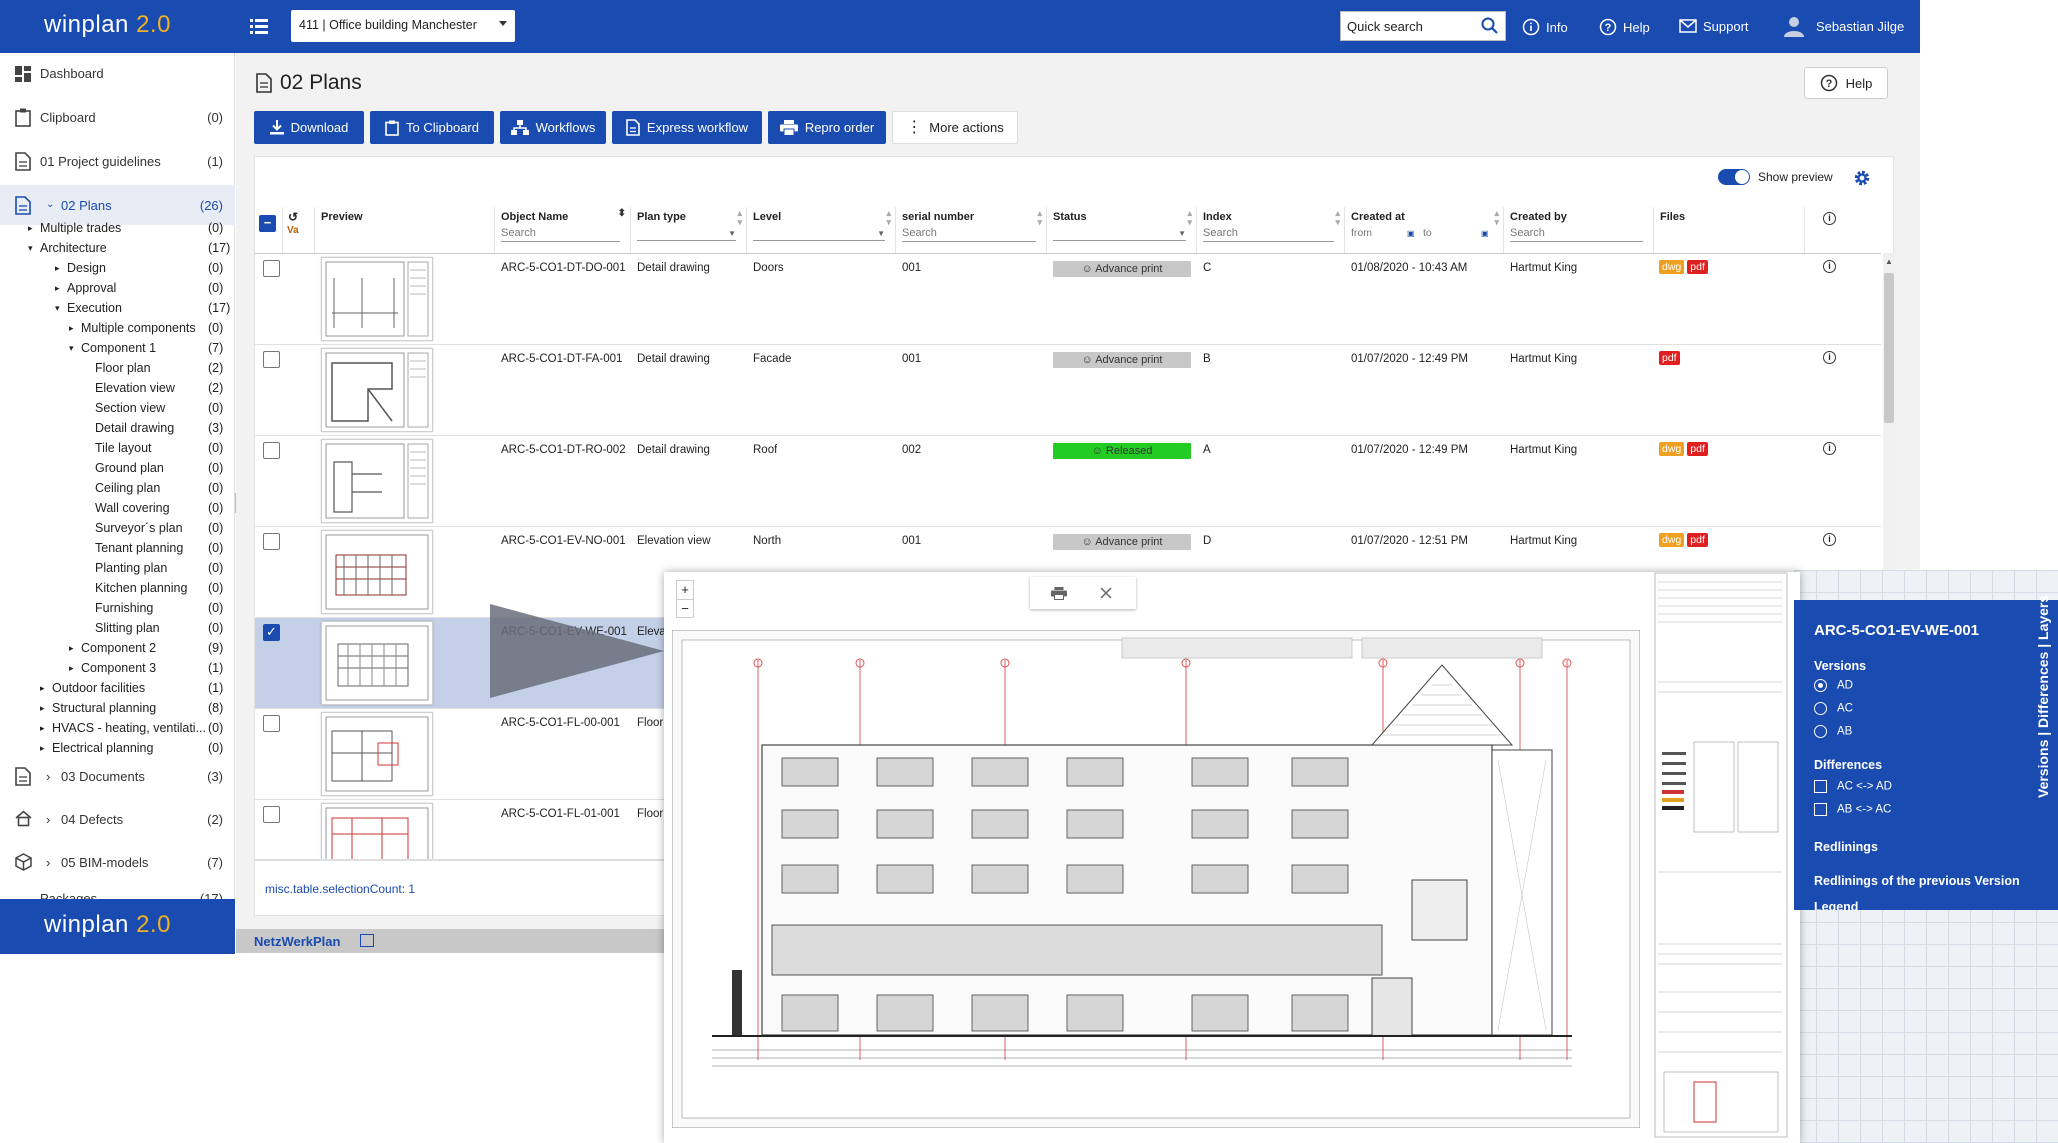  Describe the element at coordinates (1843, 26) in the screenshot. I see `user-menu: Sebastian Jilge` at that location.